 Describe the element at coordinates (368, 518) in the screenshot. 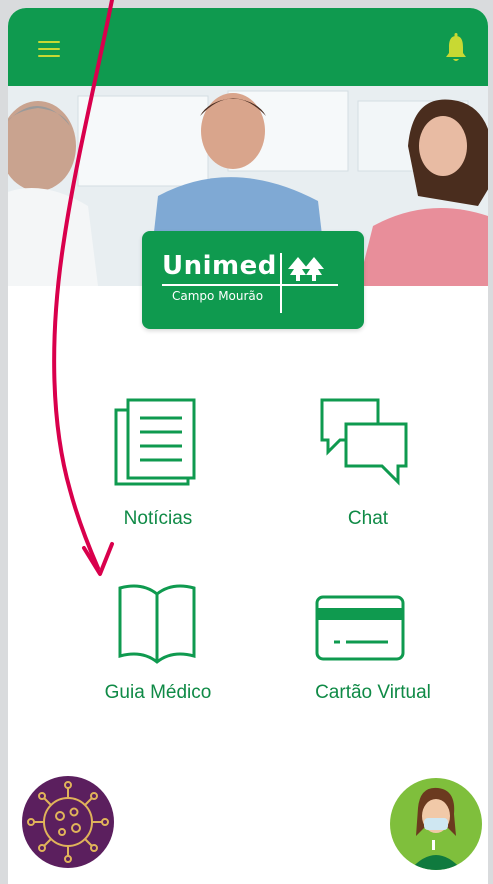

I see `tile-chat-label: Chat` at that location.